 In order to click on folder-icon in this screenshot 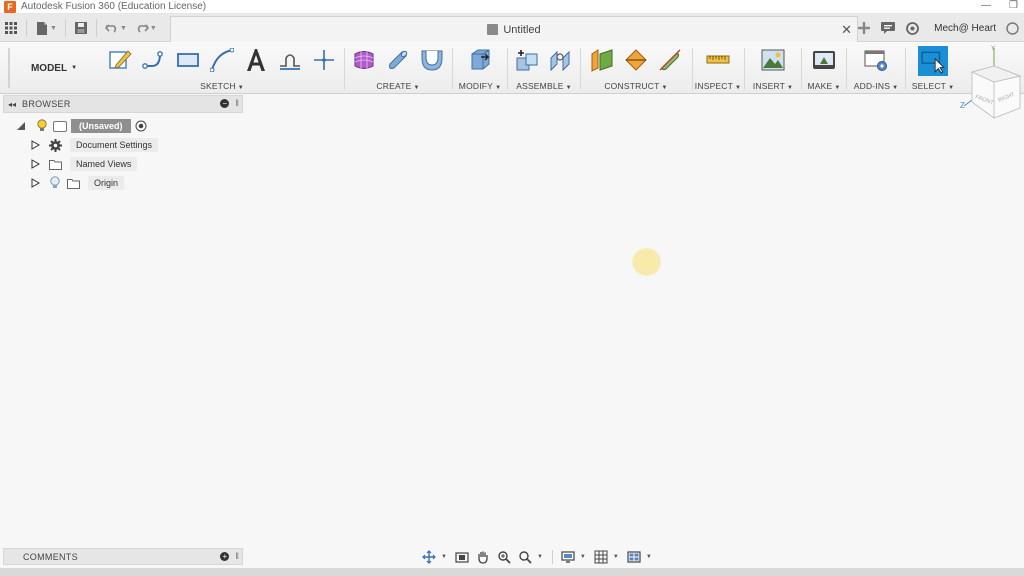, I will do `click(73, 183)`.